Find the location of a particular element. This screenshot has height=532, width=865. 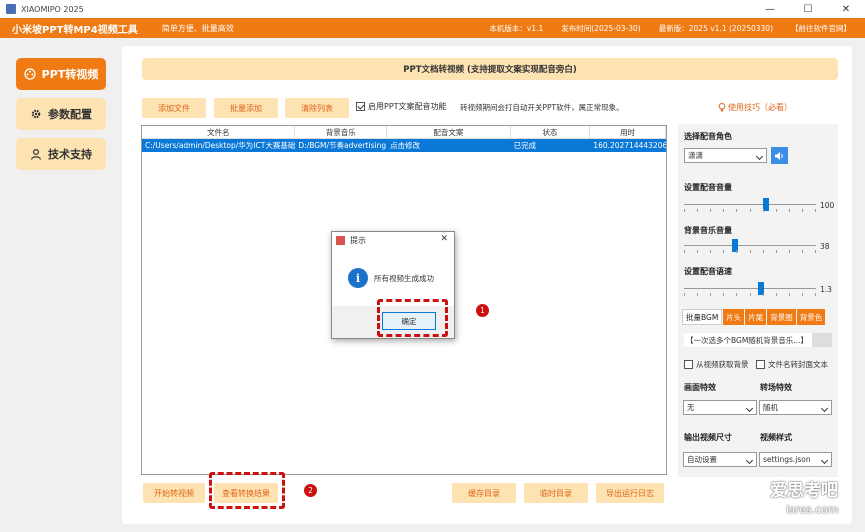

video-style-select: settings.json is located at coordinates (795, 459).